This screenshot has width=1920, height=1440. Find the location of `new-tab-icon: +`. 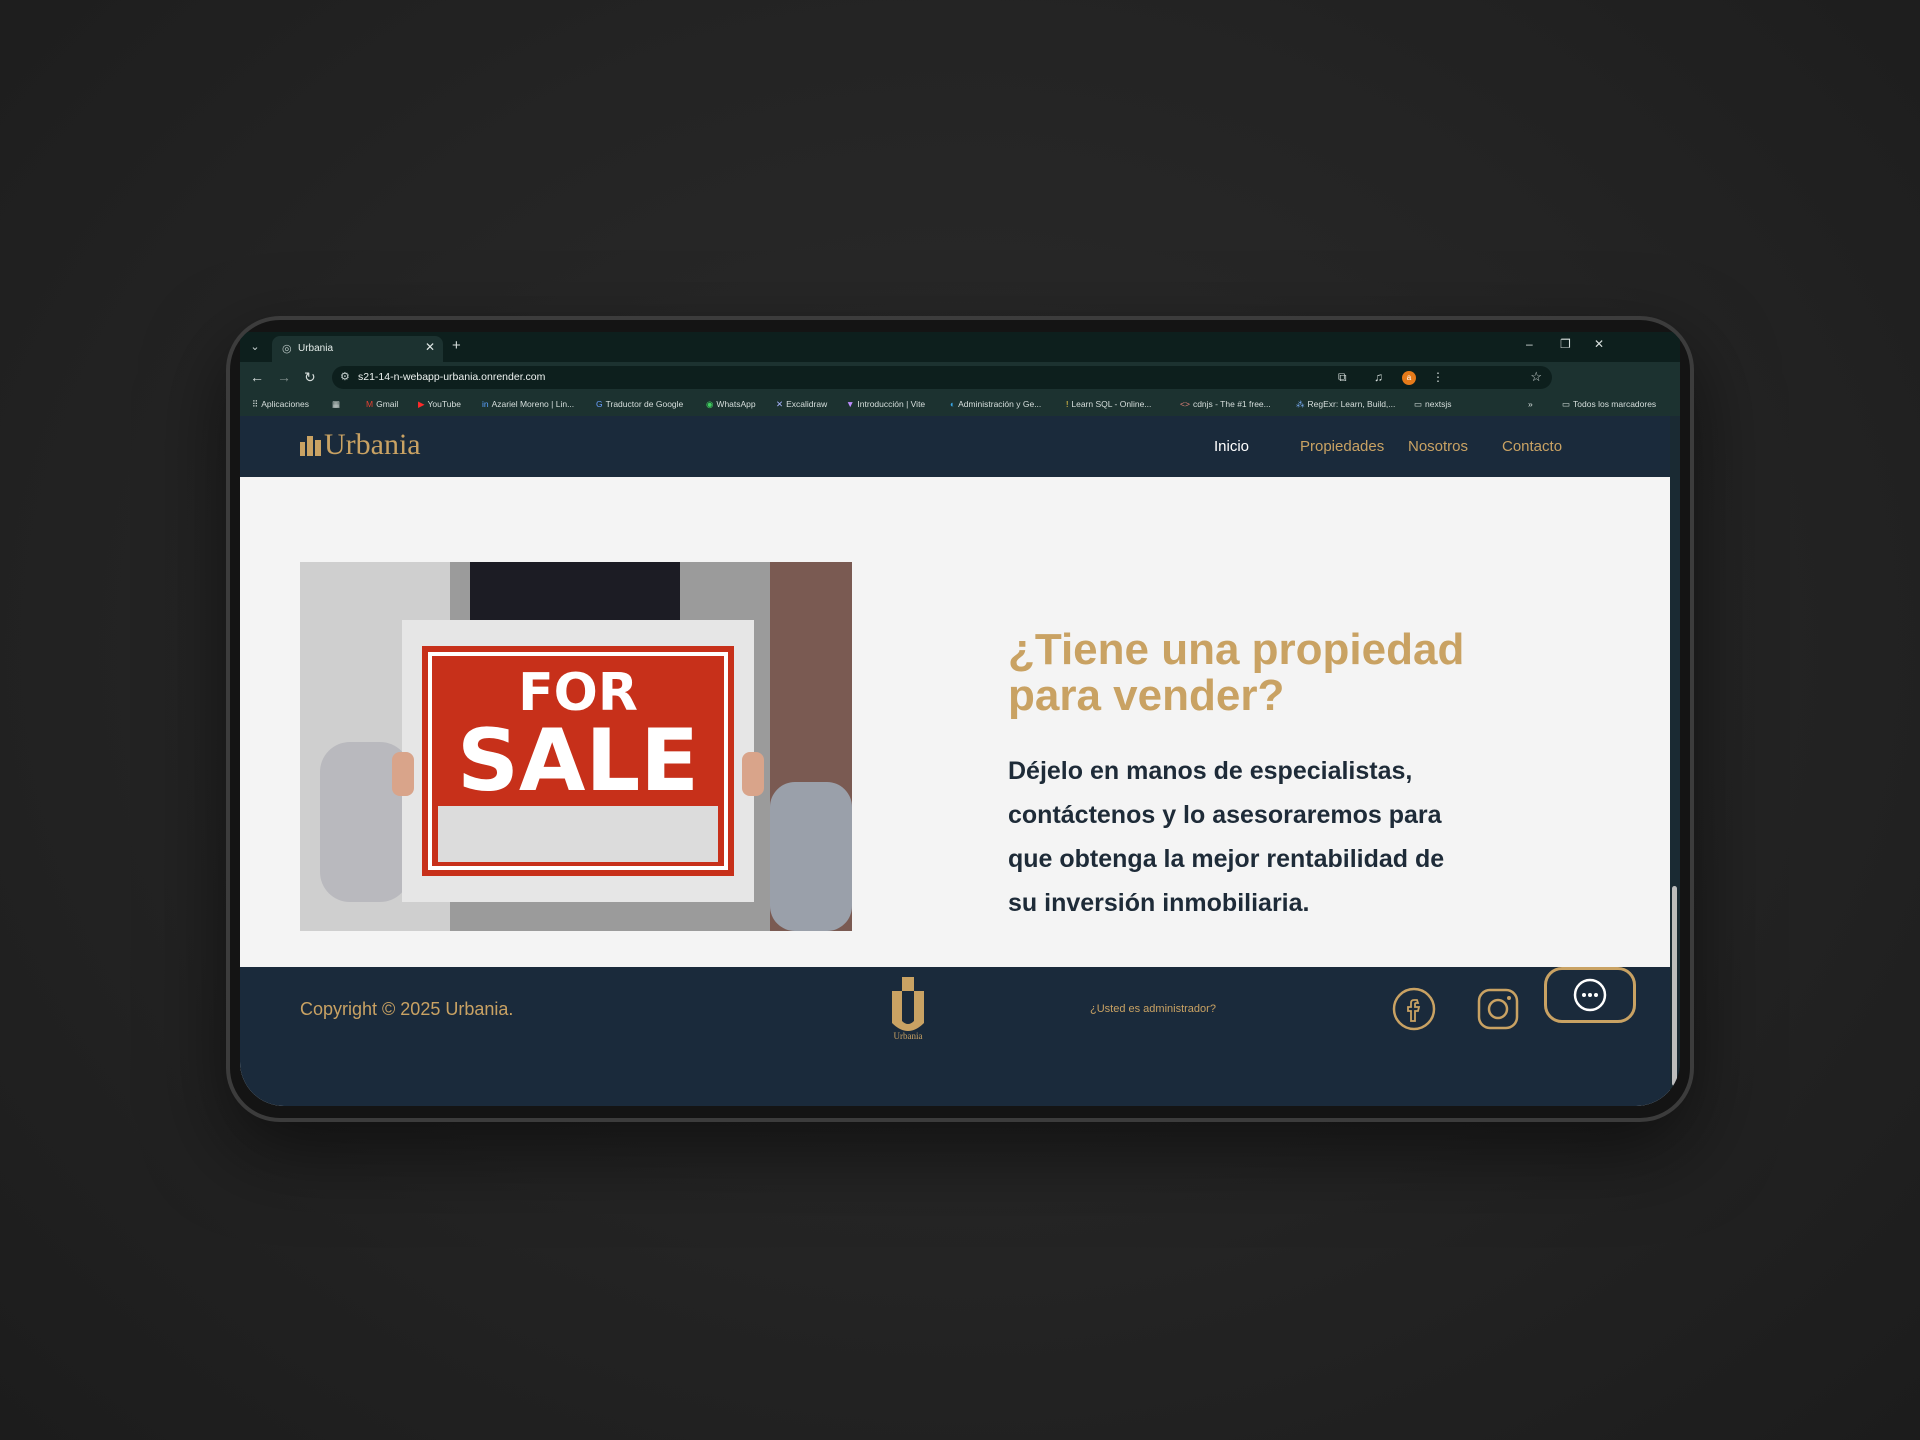

new-tab-icon: + is located at coordinates (456, 345).